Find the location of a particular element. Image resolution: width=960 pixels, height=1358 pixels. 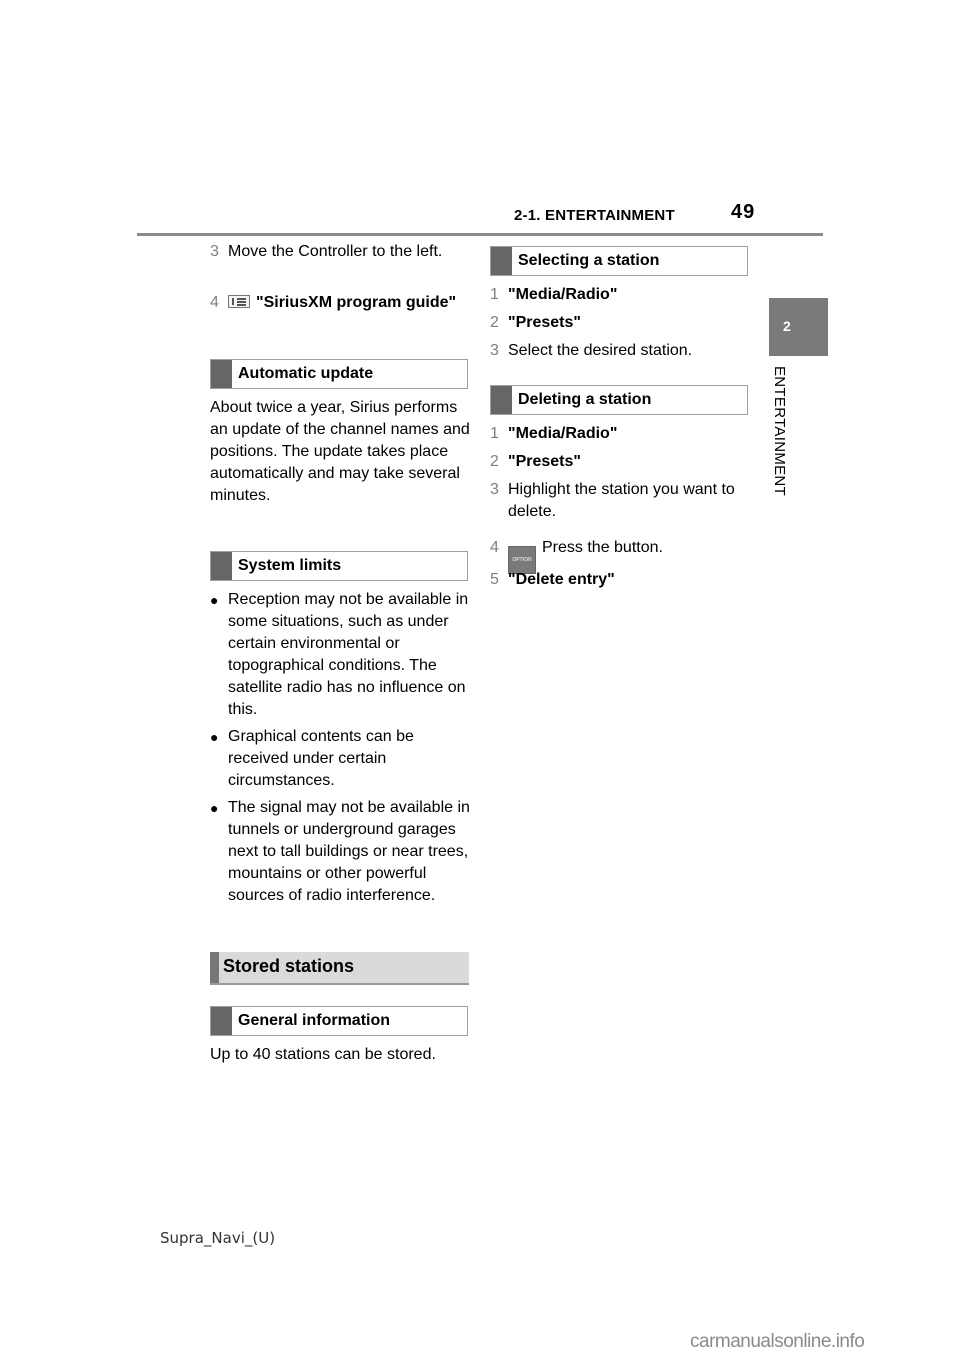

step-text: "Delete entry" is located at coordinates (561, 579).